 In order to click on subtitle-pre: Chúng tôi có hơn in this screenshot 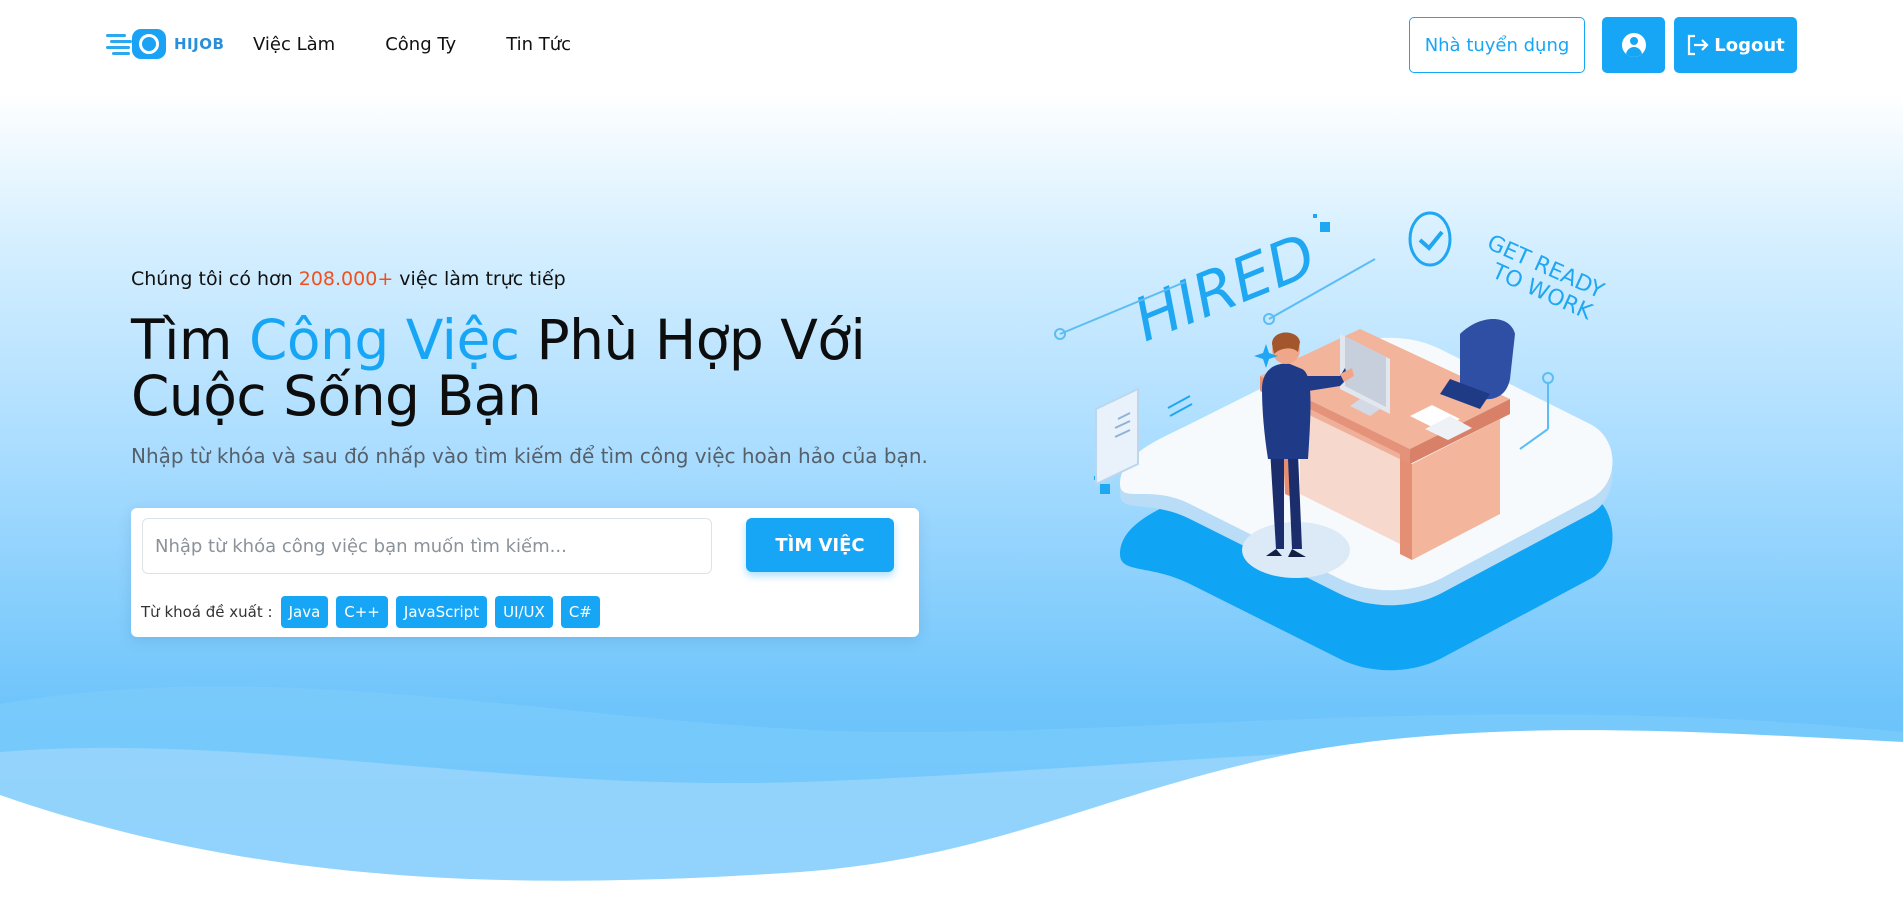, I will do `click(215, 279)`.